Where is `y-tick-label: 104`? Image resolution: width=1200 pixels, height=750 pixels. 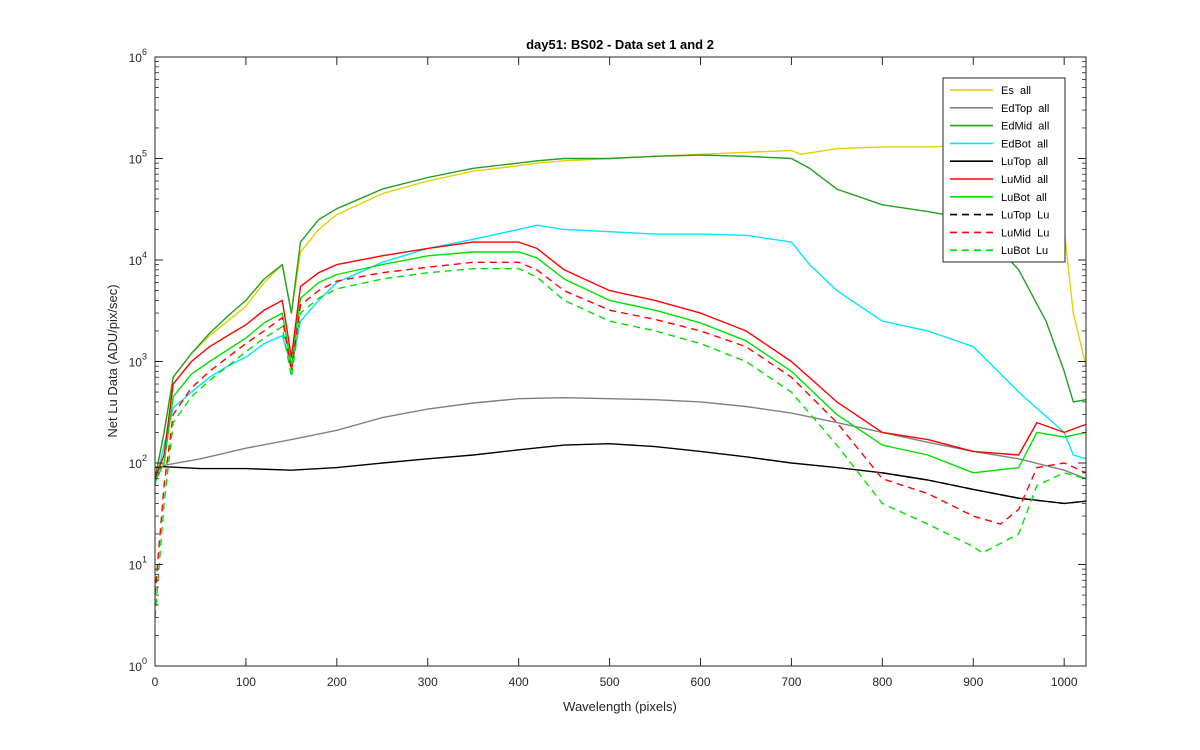
y-tick-label: 104 is located at coordinates (138, 259).